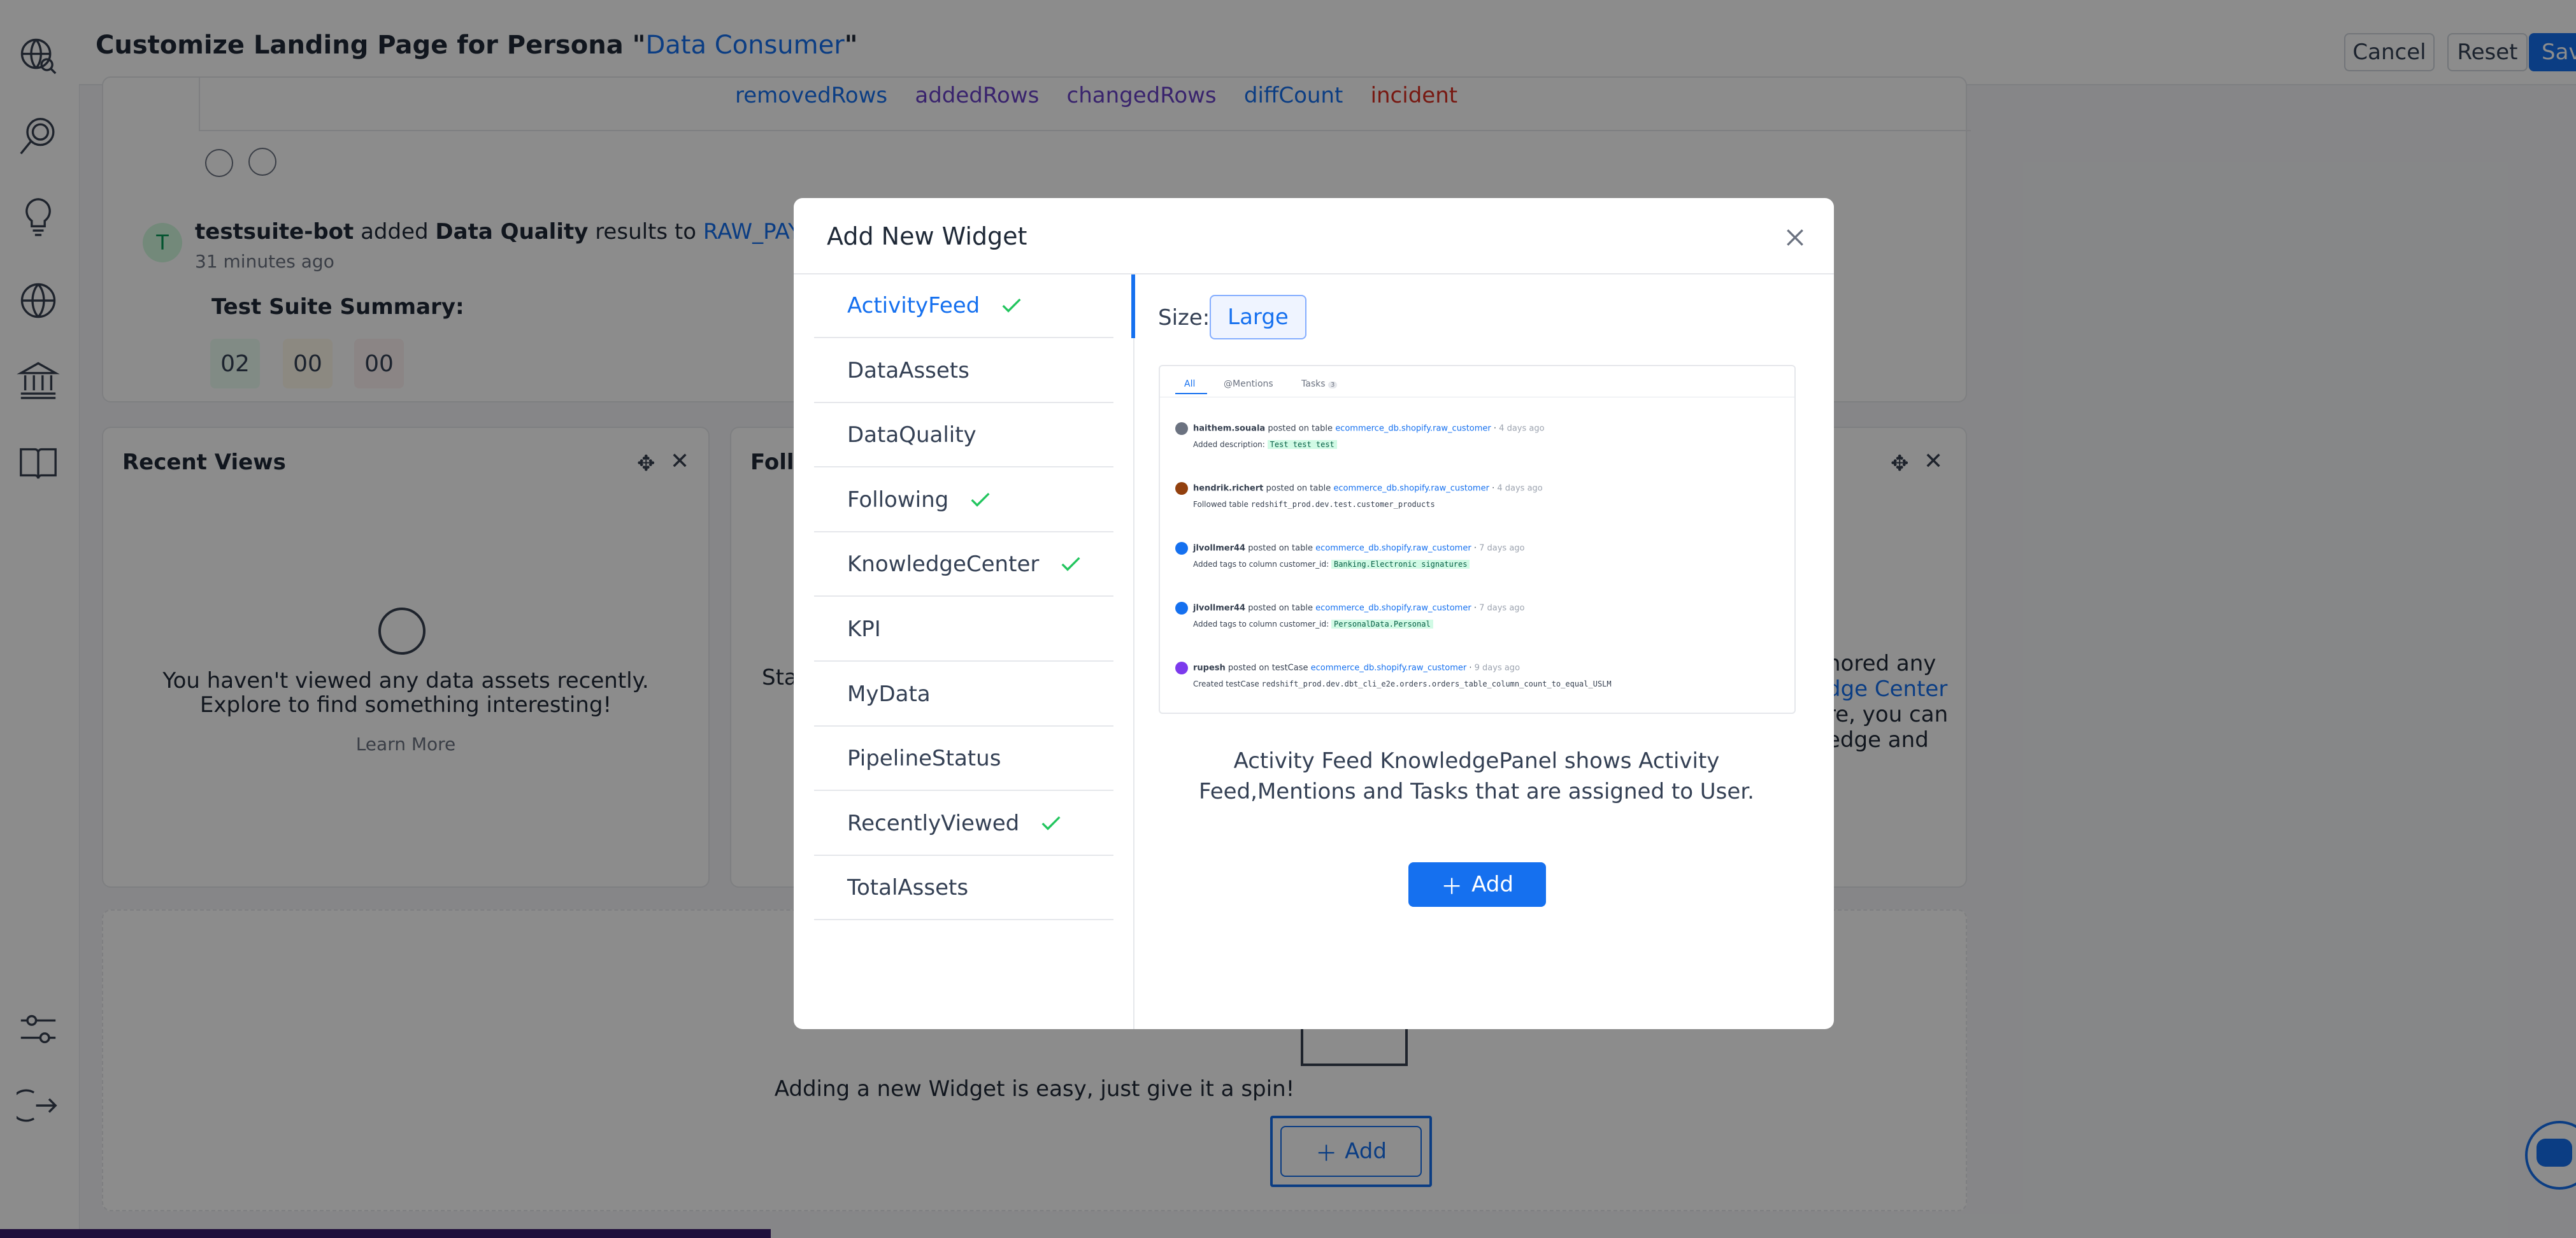 The height and width of the screenshot is (1238, 2576). Describe the element at coordinates (1249, 384) in the screenshot. I see `preview-tab-mentions: @Mentions` at that location.